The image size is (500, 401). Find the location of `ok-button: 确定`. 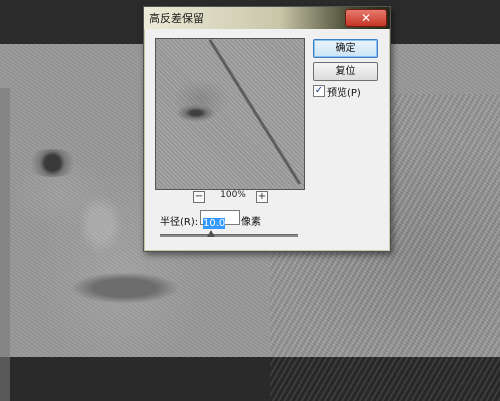

ok-button: 确定 is located at coordinates (345, 48).